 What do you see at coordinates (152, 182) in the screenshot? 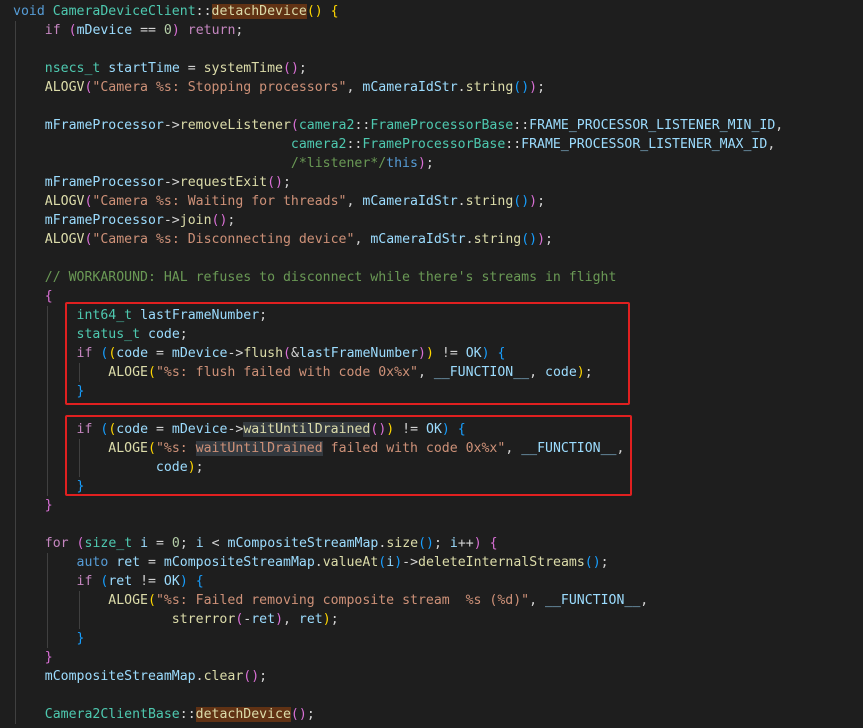
I see `code-line: mFrameProcessor->requestExit();` at bounding box center [152, 182].